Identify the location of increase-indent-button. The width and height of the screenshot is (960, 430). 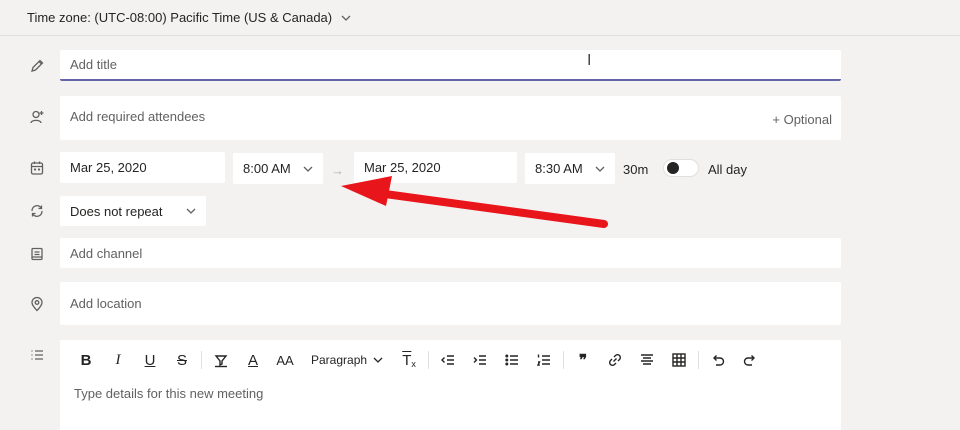
(480, 360).